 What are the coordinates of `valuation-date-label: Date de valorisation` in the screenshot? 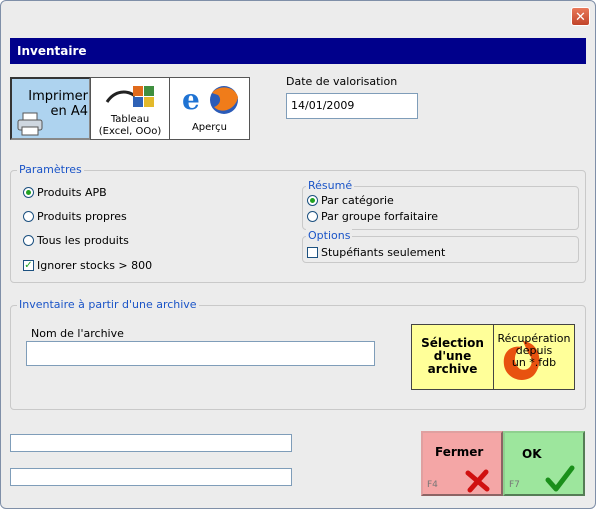 It's located at (342, 81).